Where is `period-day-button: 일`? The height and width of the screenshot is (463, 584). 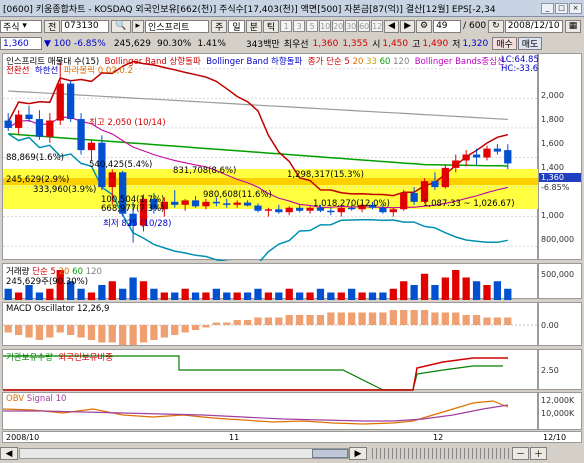 period-day-button: 일 is located at coordinates (236, 26).